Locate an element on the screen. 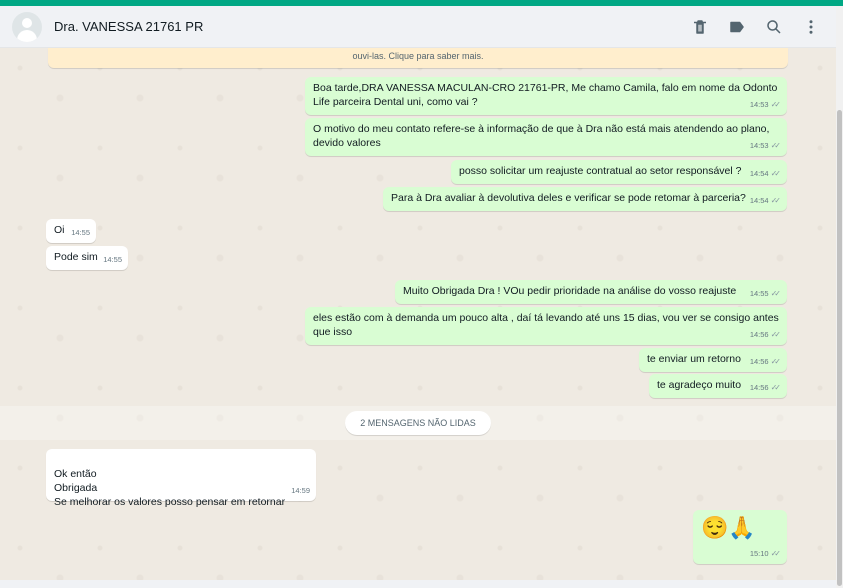 The width and height of the screenshot is (843, 588). contact-avatar is located at coordinates (27, 27).